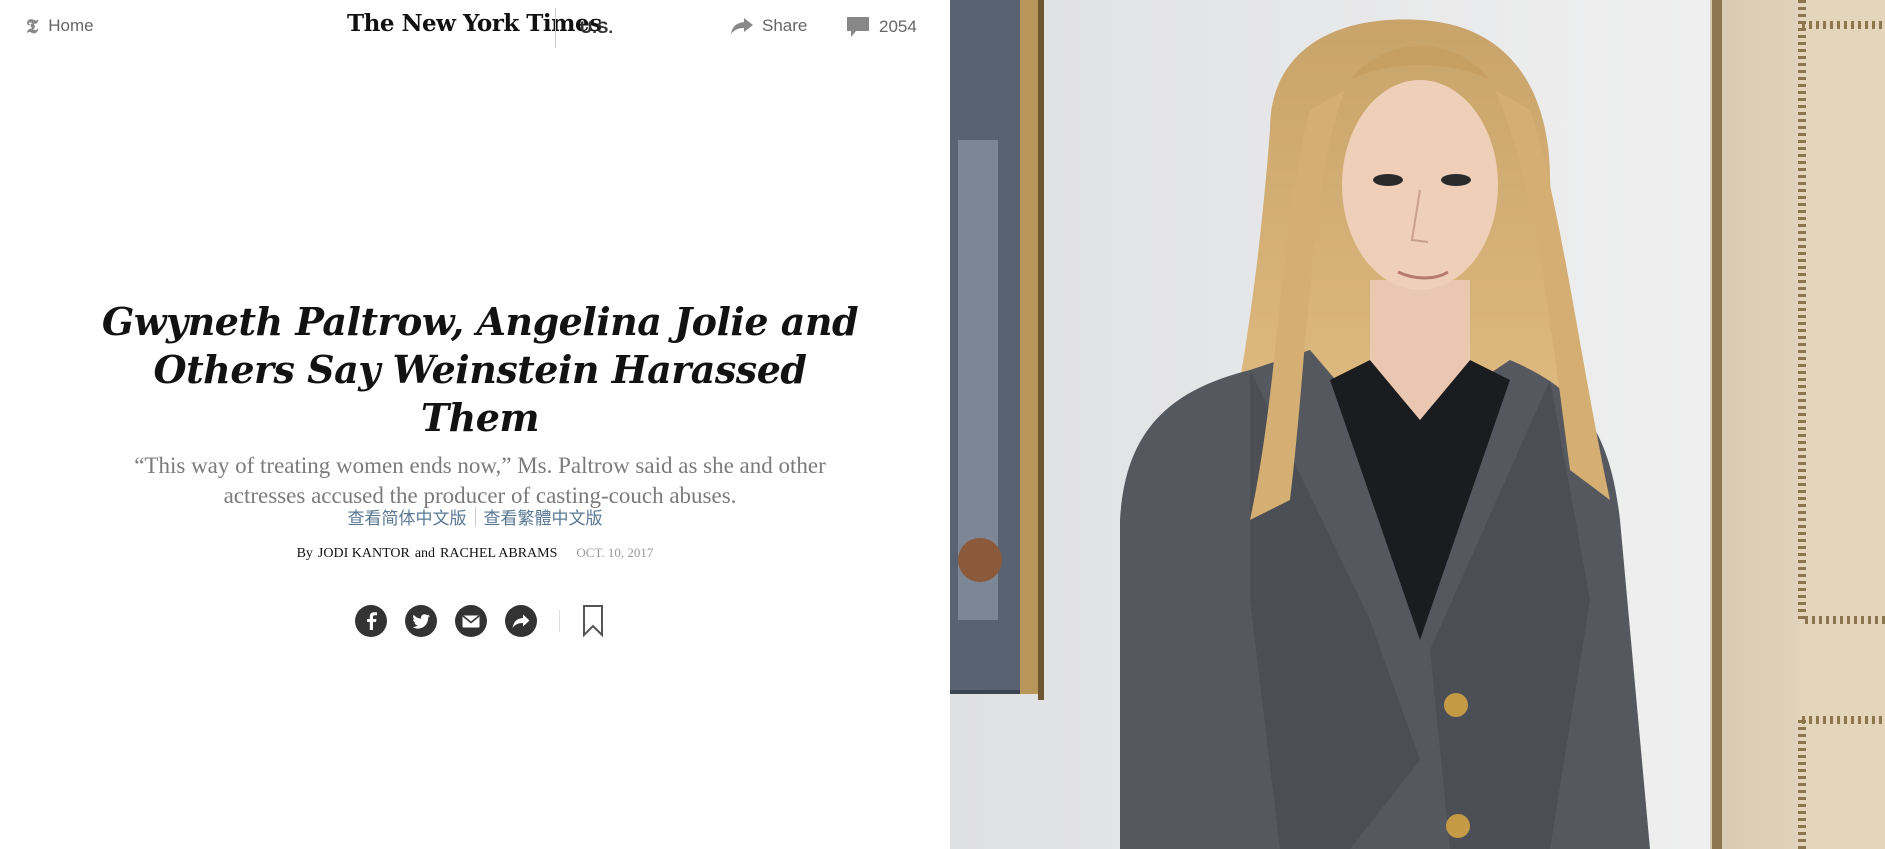 The height and width of the screenshot is (849, 1885). I want to click on section-label: U.S., so click(596, 28).